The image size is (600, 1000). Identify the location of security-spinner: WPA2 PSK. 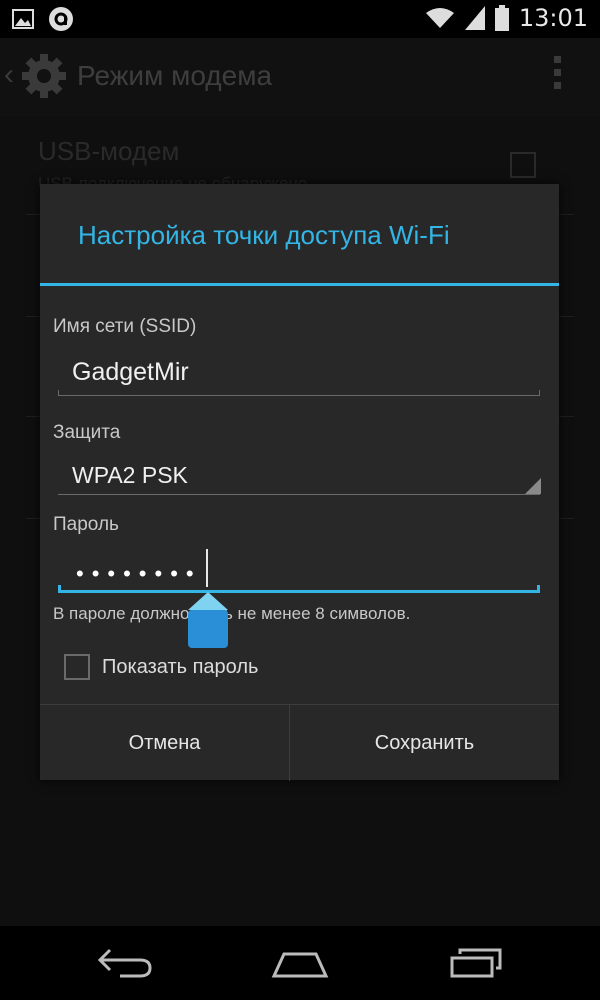
(130, 475).